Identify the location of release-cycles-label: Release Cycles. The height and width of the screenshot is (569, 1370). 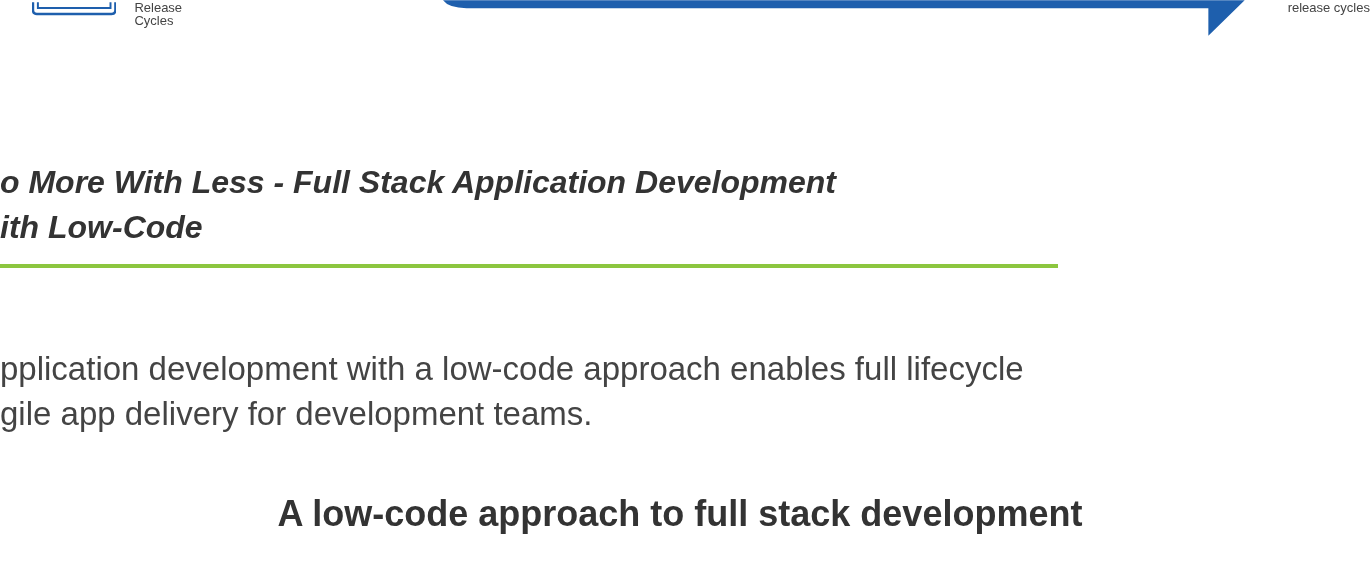
(159, 14).